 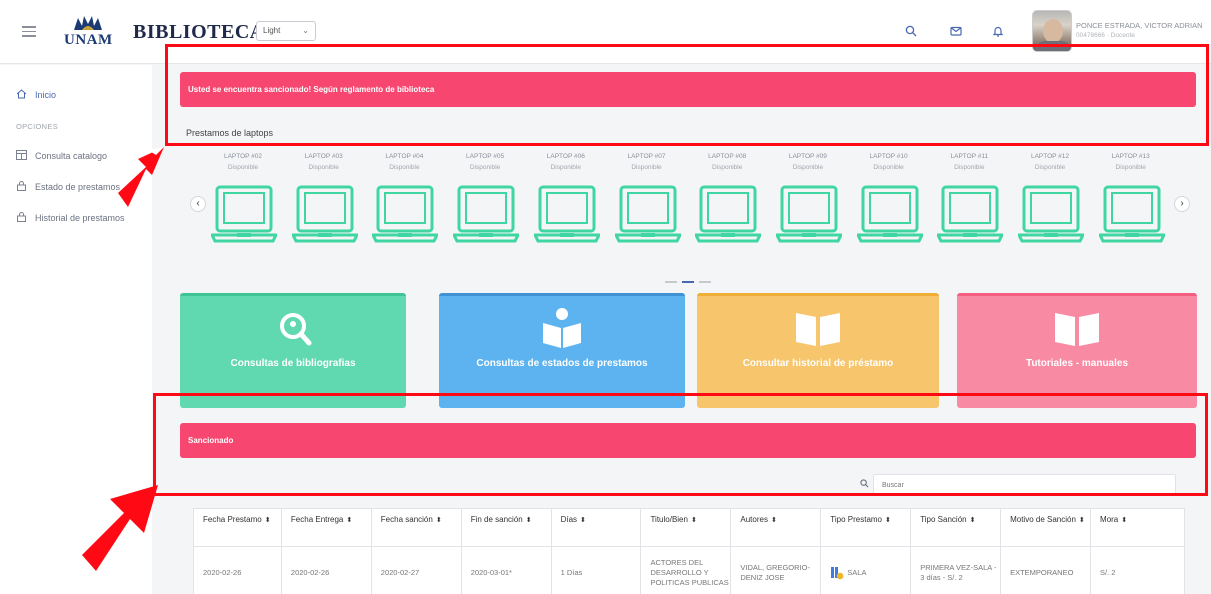 I want to click on sidebar-item-label: Estado de prestamos, so click(x=78, y=187).